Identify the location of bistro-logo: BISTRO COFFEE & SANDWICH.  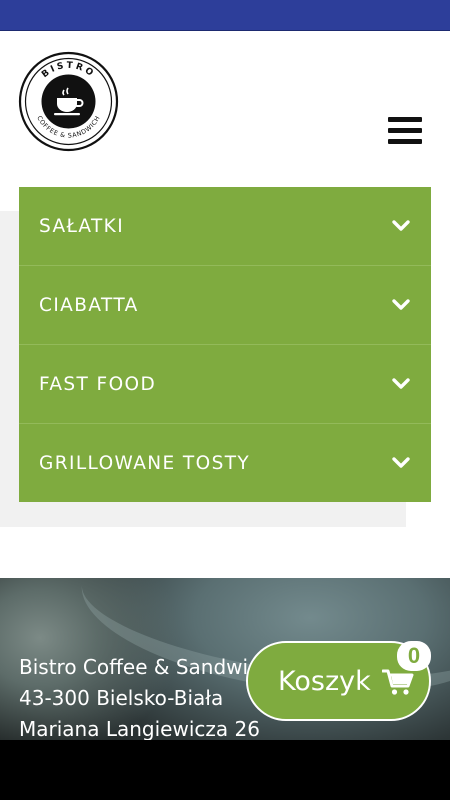
(68, 101).